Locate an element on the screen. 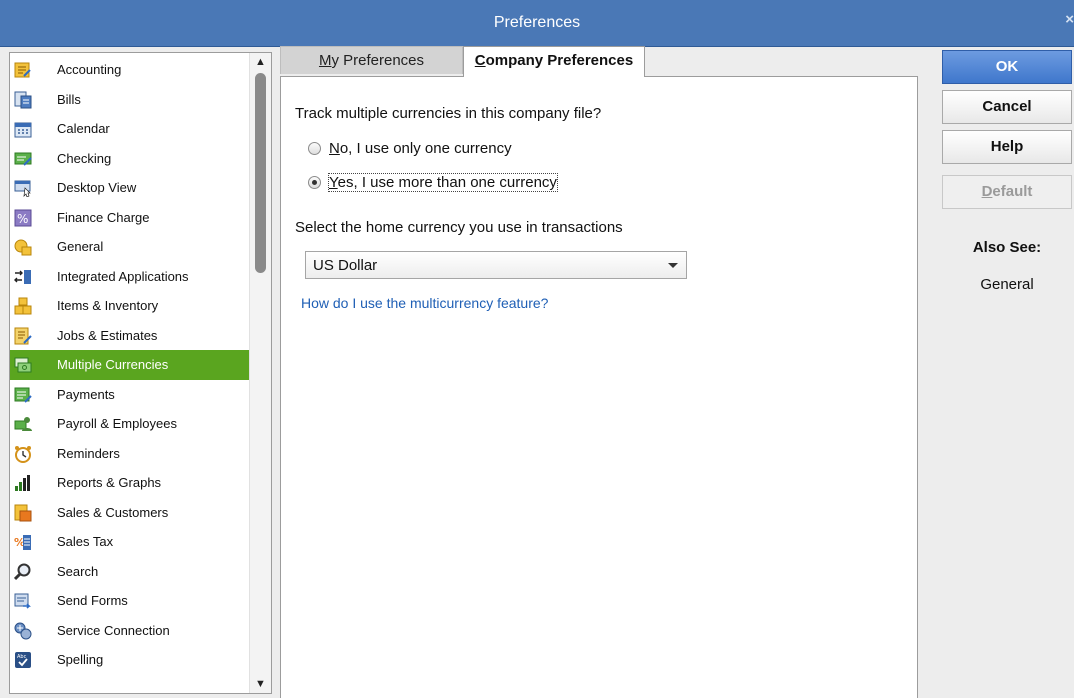 This screenshot has width=1074, height=698. sidebar-item-label: Service Connection is located at coordinates (113, 630).